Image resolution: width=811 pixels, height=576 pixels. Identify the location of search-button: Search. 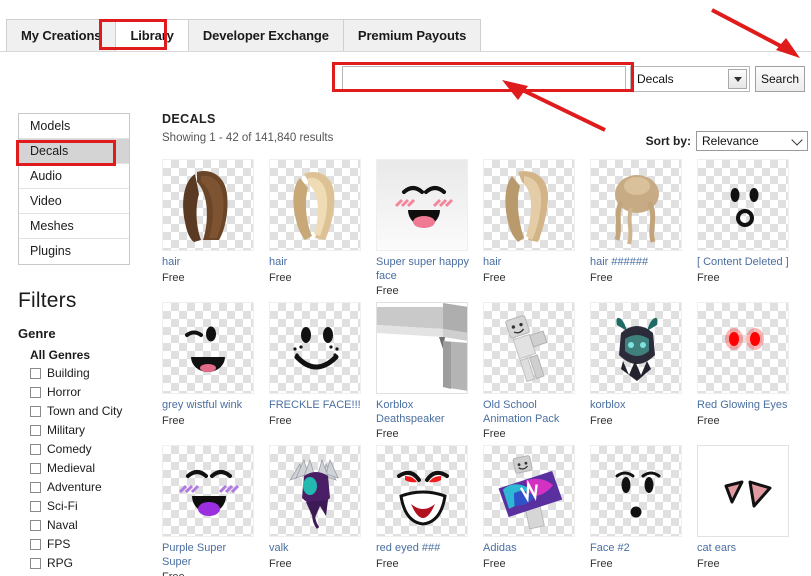
(780, 79).